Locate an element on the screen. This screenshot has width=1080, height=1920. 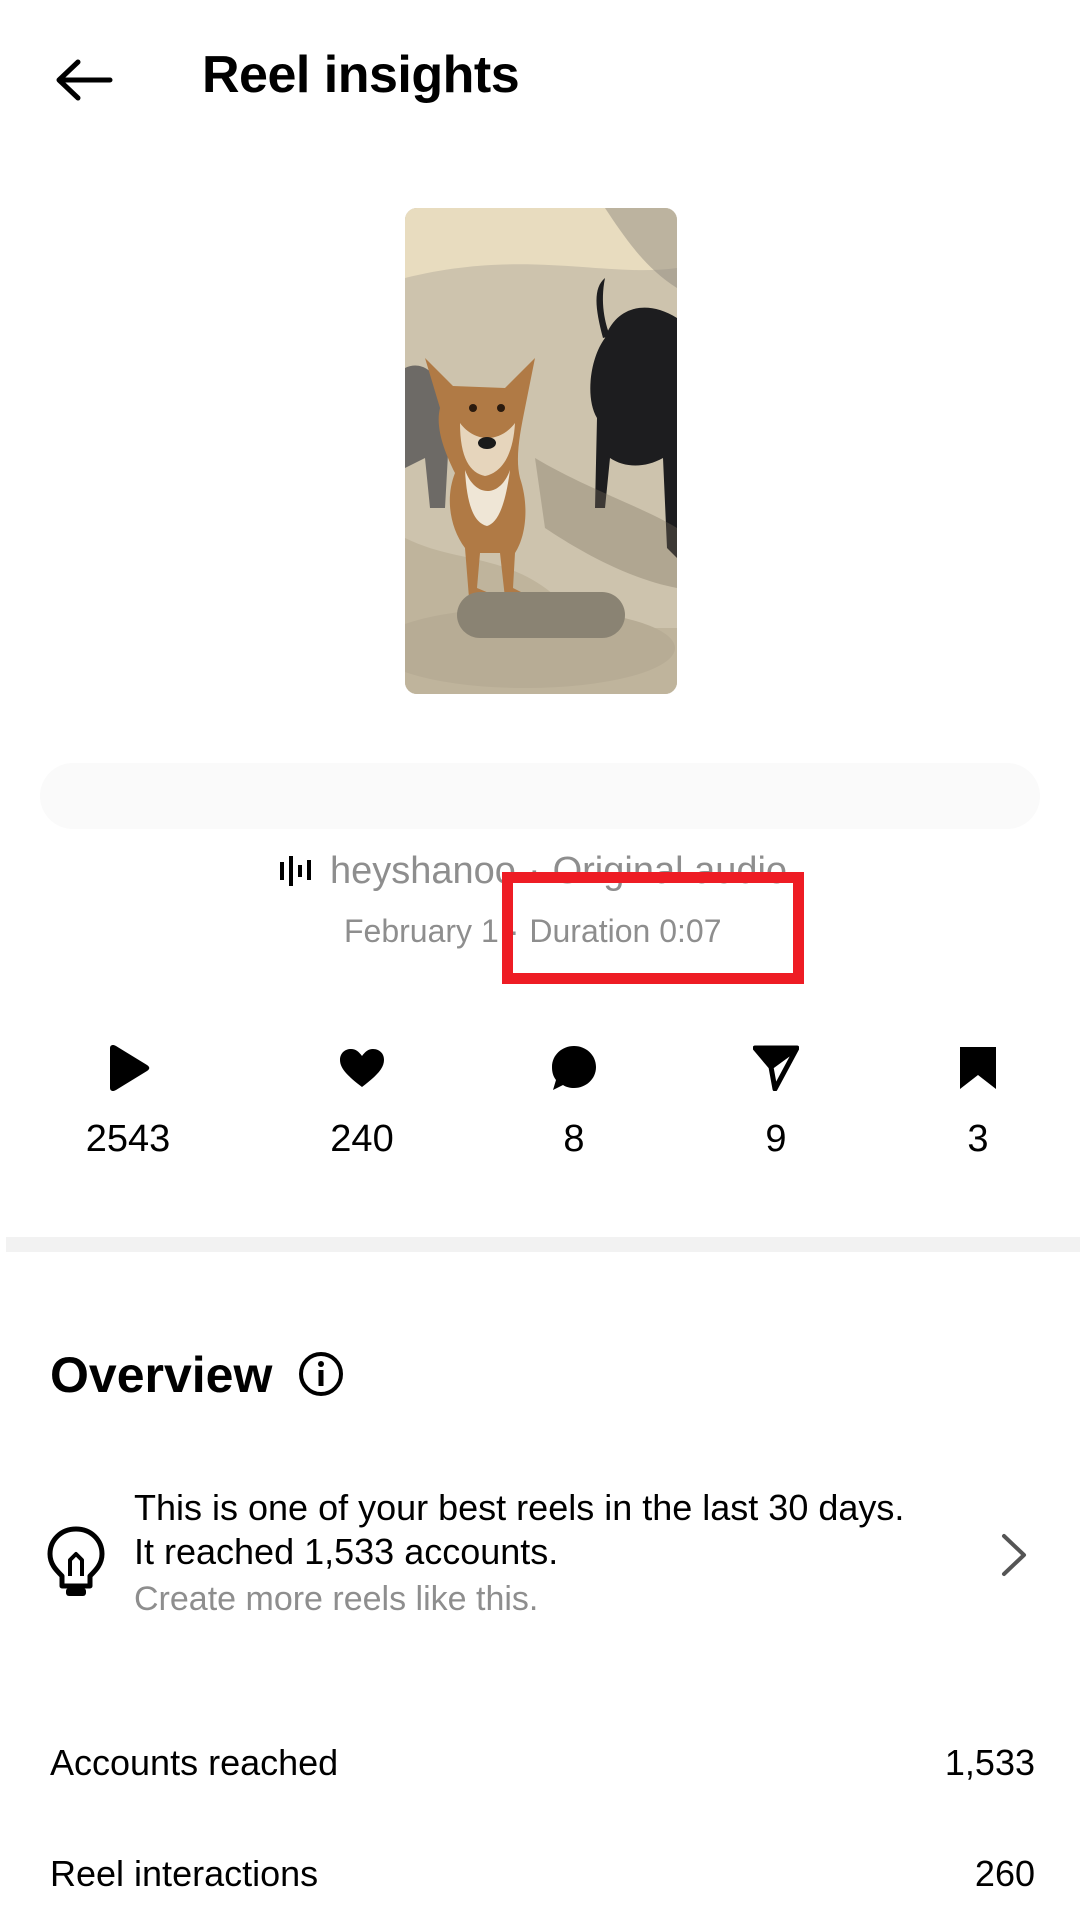
stat-comments: 8 is located at coordinates (574, 1101).